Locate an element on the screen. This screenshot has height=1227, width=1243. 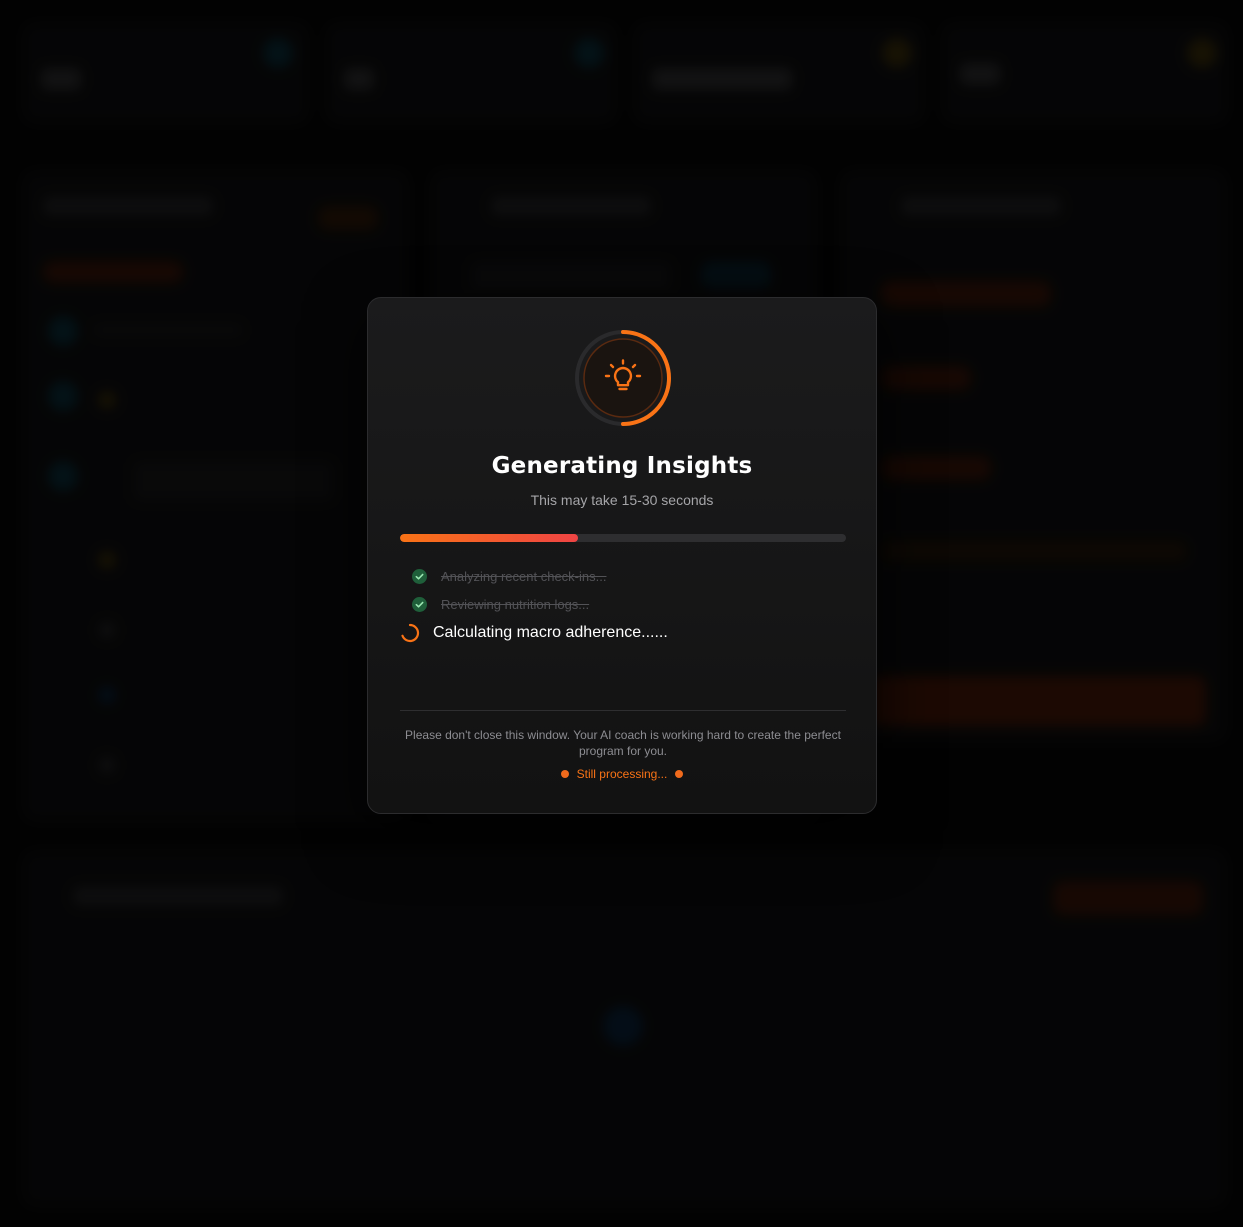
divider is located at coordinates (623, 710).